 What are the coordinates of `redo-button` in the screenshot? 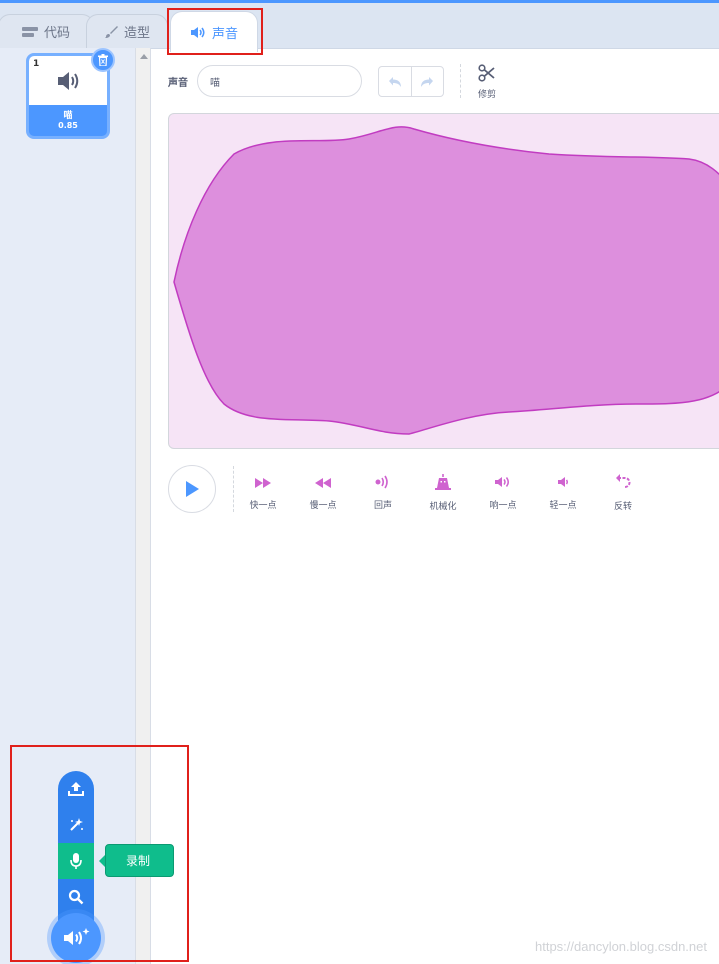 It's located at (427, 81).